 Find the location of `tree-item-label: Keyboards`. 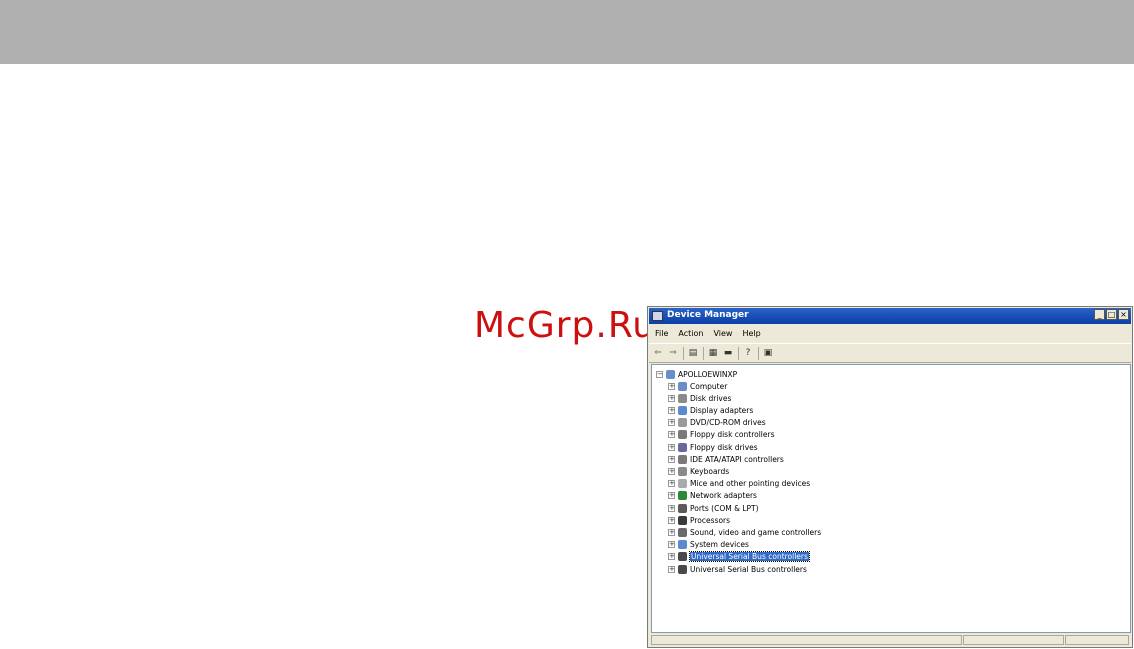

tree-item-label: Keyboards is located at coordinates (710, 471).